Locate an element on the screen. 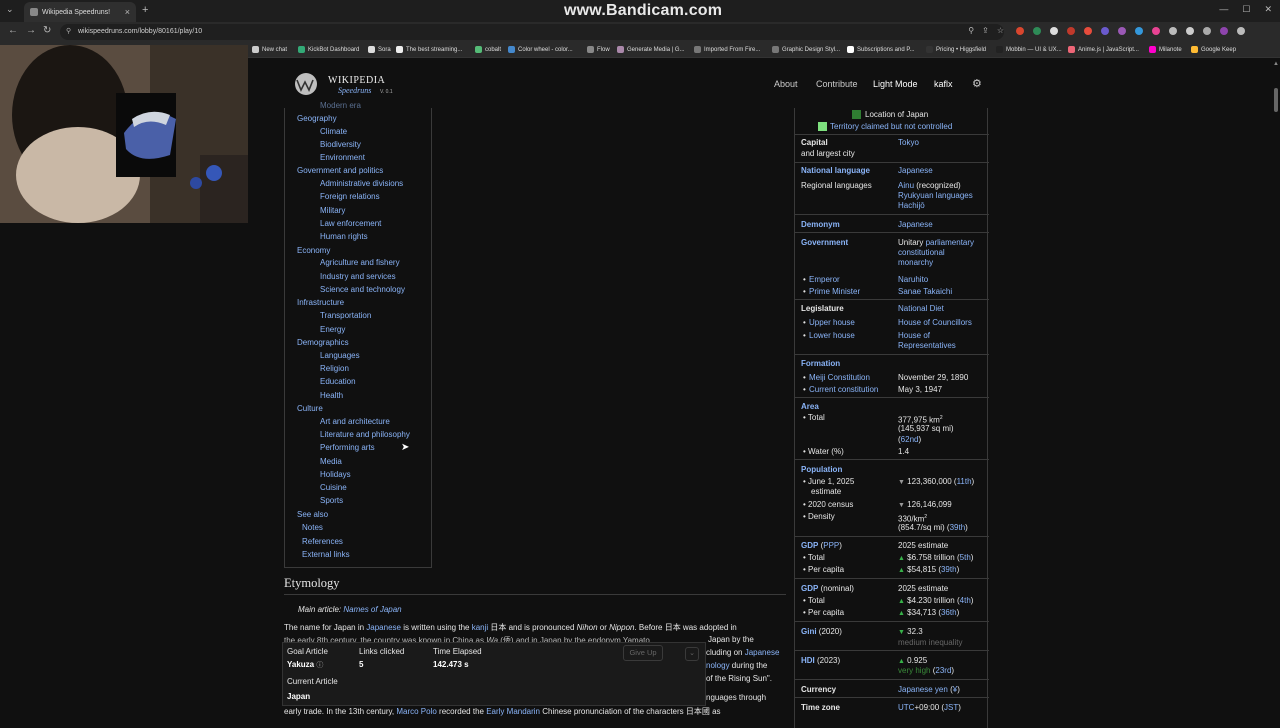 The width and height of the screenshot is (1280, 728). toc-item: Religion is located at coordinates (334, 368).